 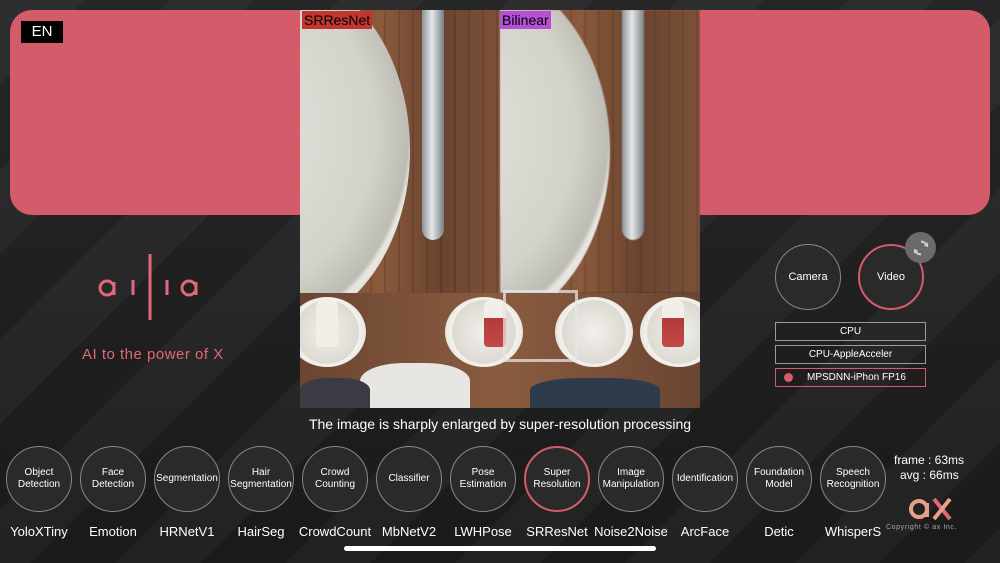 I want to click on tagline: AI to the power of X, so click(x=153, y=354).